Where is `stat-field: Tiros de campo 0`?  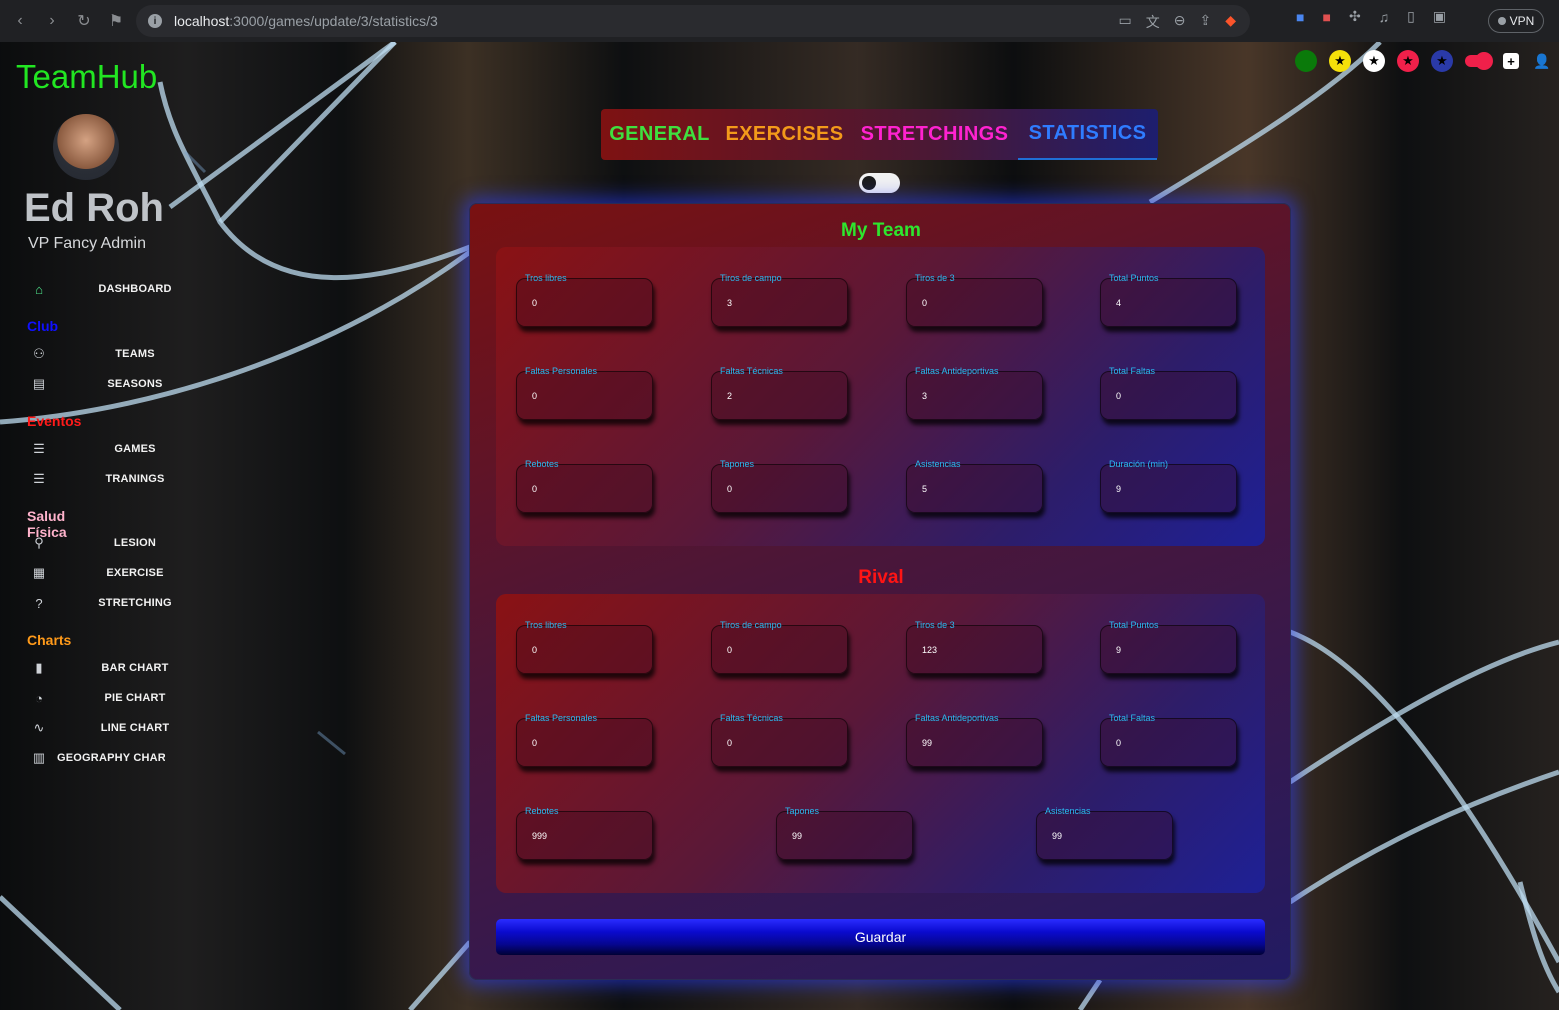 stat-field: Tiros de campo 0 is located at coordinates (779, 647).